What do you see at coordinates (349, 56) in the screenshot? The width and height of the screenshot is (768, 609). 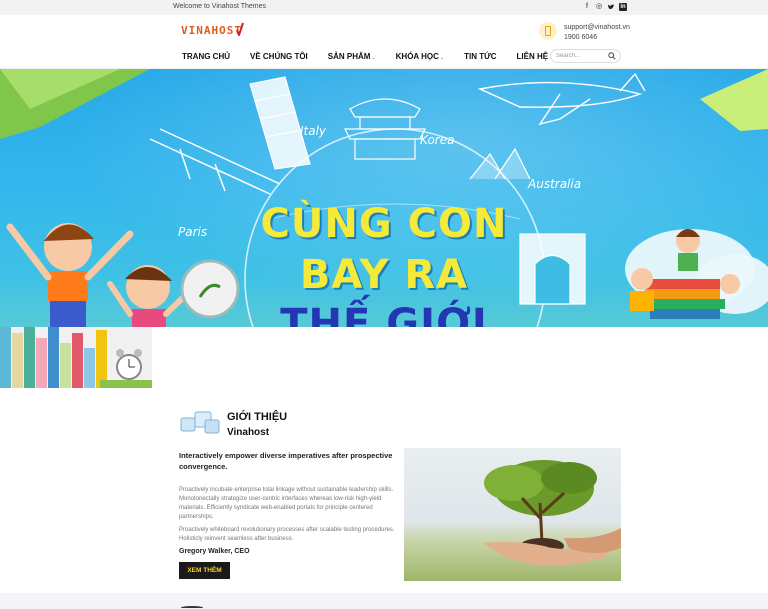 I see `nav-label: SẢN PHẨM` at bounding box center [349, 56].